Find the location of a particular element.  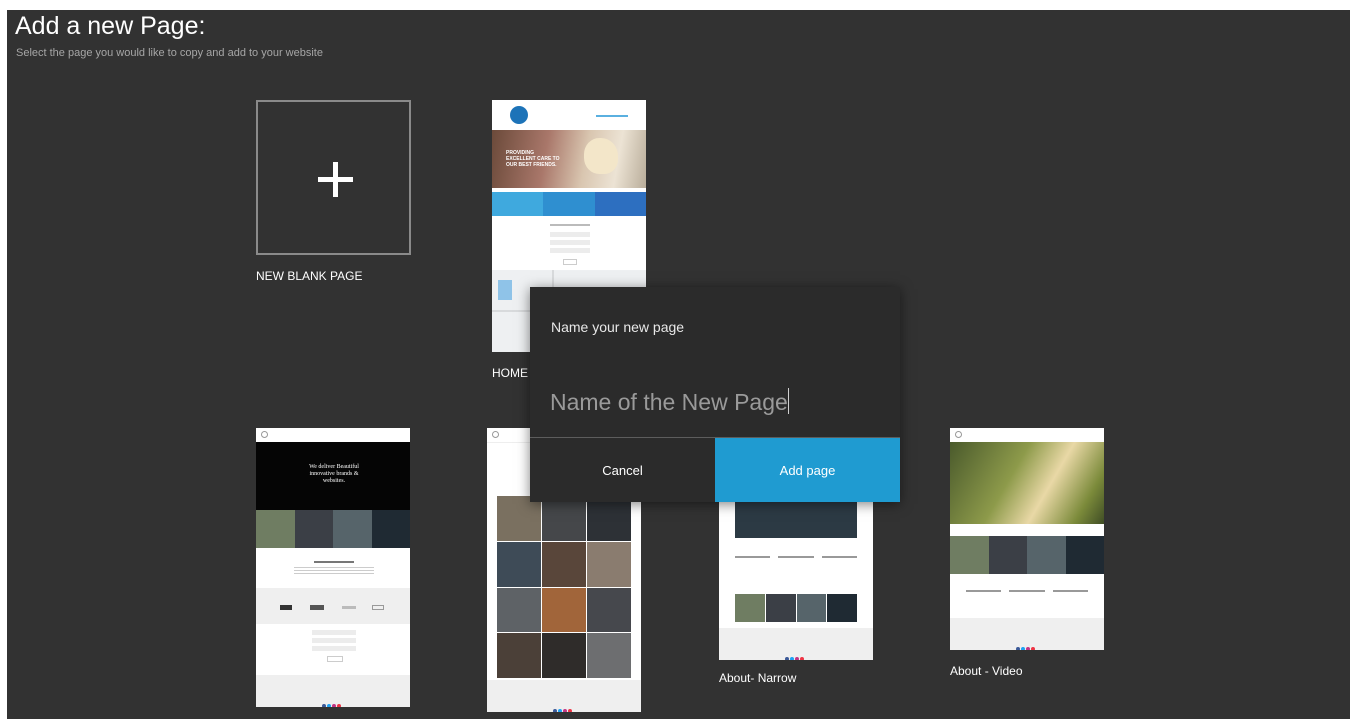

cancel-button: Cancel is located at coordinates (622, 470).